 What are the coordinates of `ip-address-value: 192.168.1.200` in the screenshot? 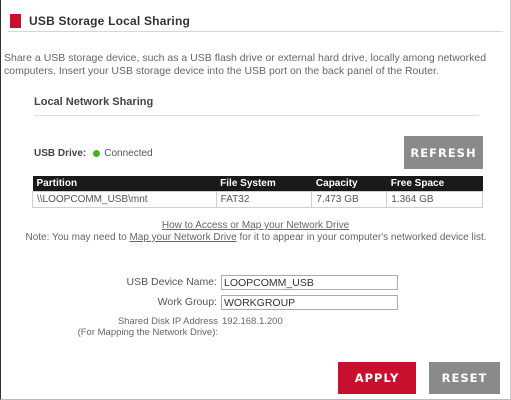 It's located at (252, 321).